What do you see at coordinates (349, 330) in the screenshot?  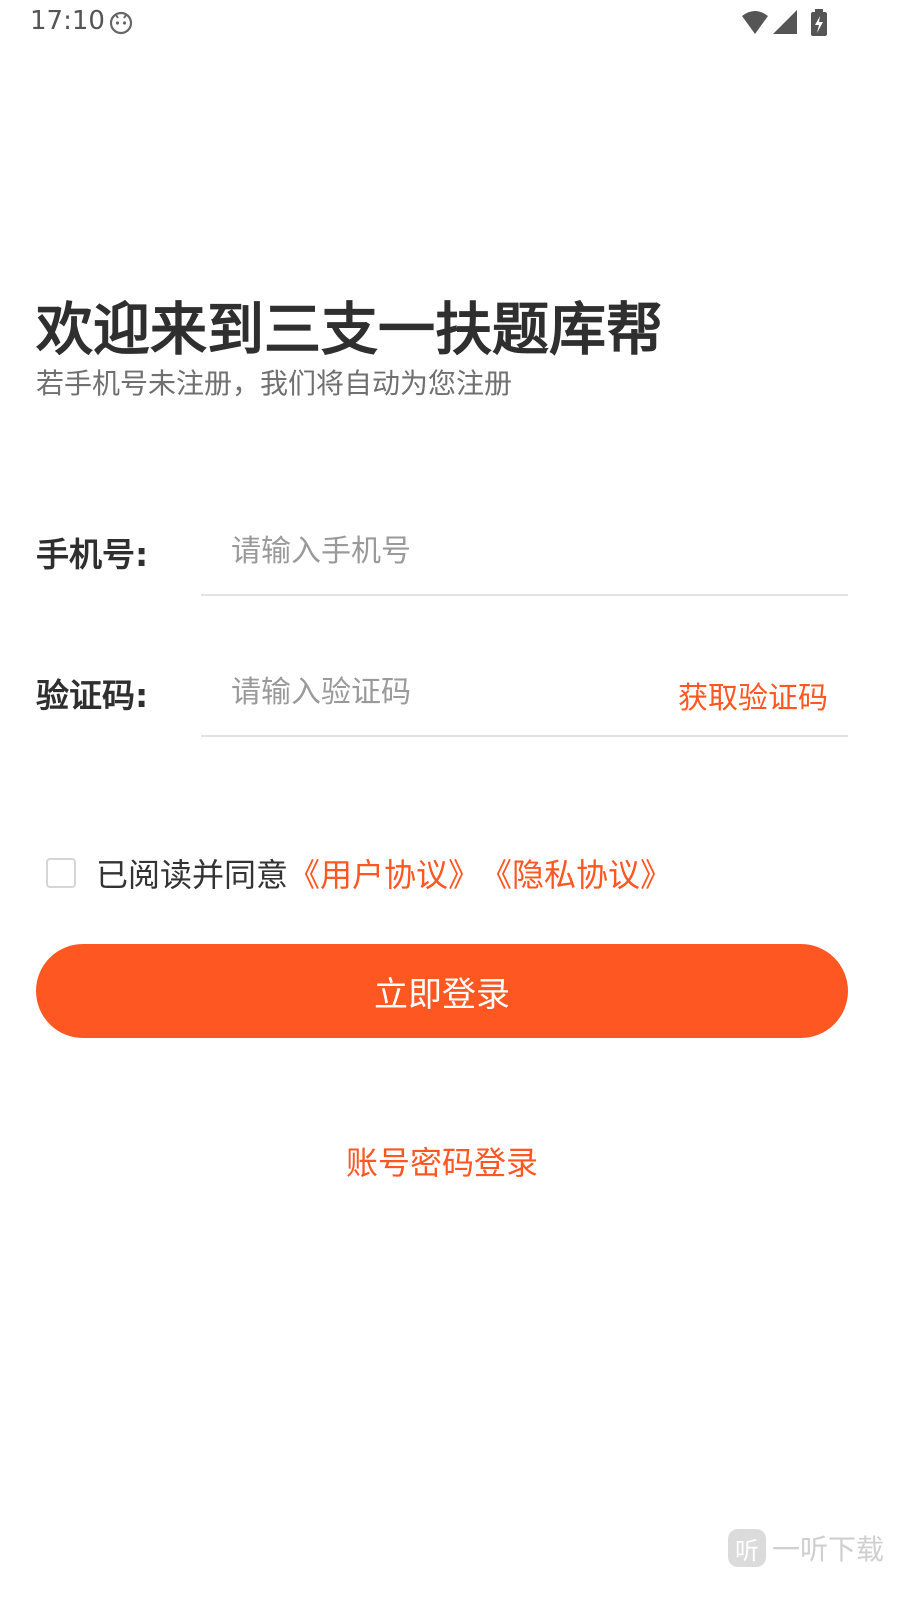 I see `page-title: 欢迎来到三支一扶题库帮` at bounding box center [349, 330].